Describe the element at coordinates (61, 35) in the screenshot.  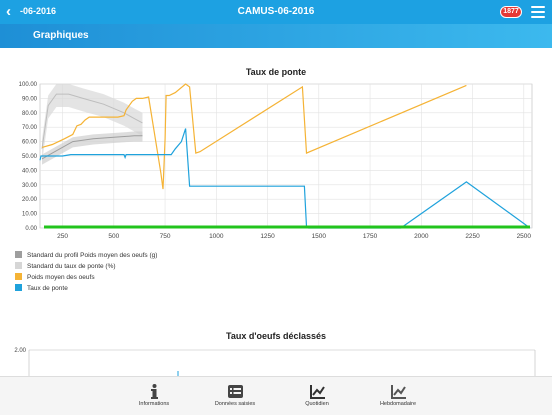
I see `section-title: Graphiques` at that location.